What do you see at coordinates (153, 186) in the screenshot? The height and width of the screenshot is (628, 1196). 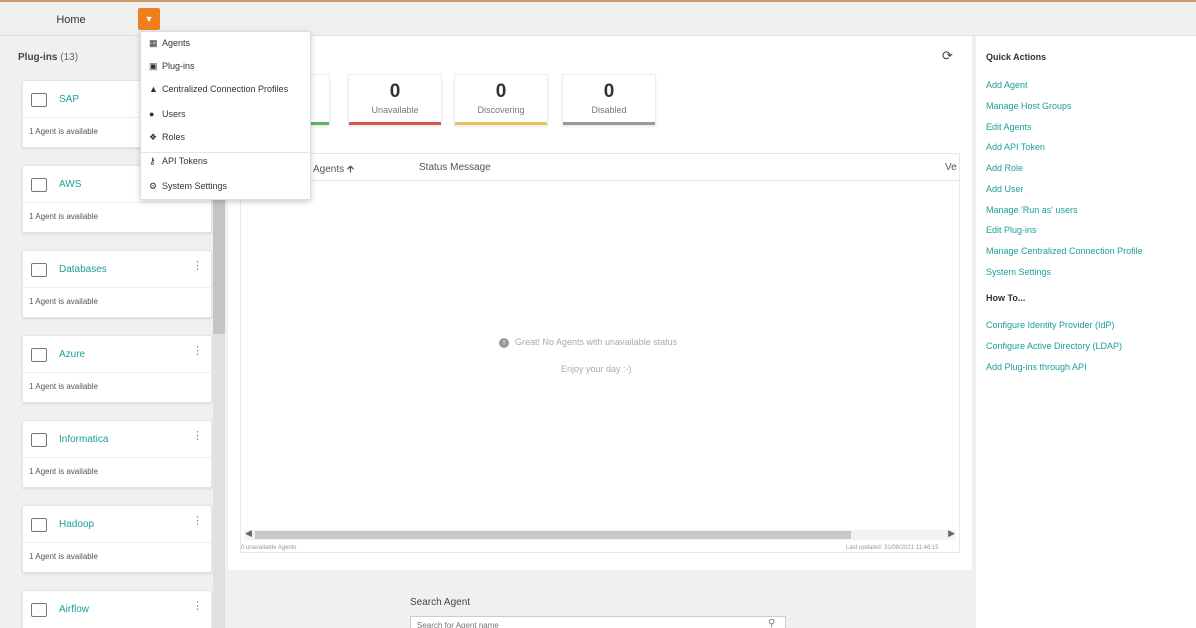 I see `gear-icon: ⚙` at bounding box center [153, 186].